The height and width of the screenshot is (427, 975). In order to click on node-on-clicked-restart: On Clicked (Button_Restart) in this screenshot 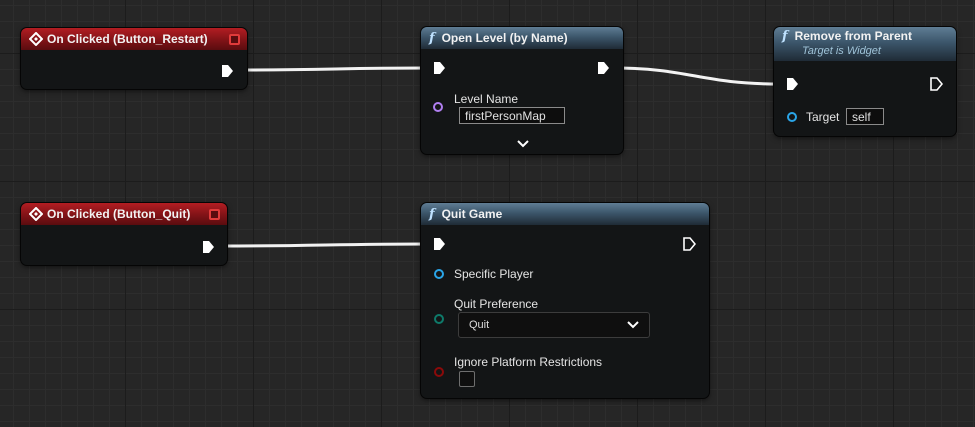, I will do `click(134, 58)`.